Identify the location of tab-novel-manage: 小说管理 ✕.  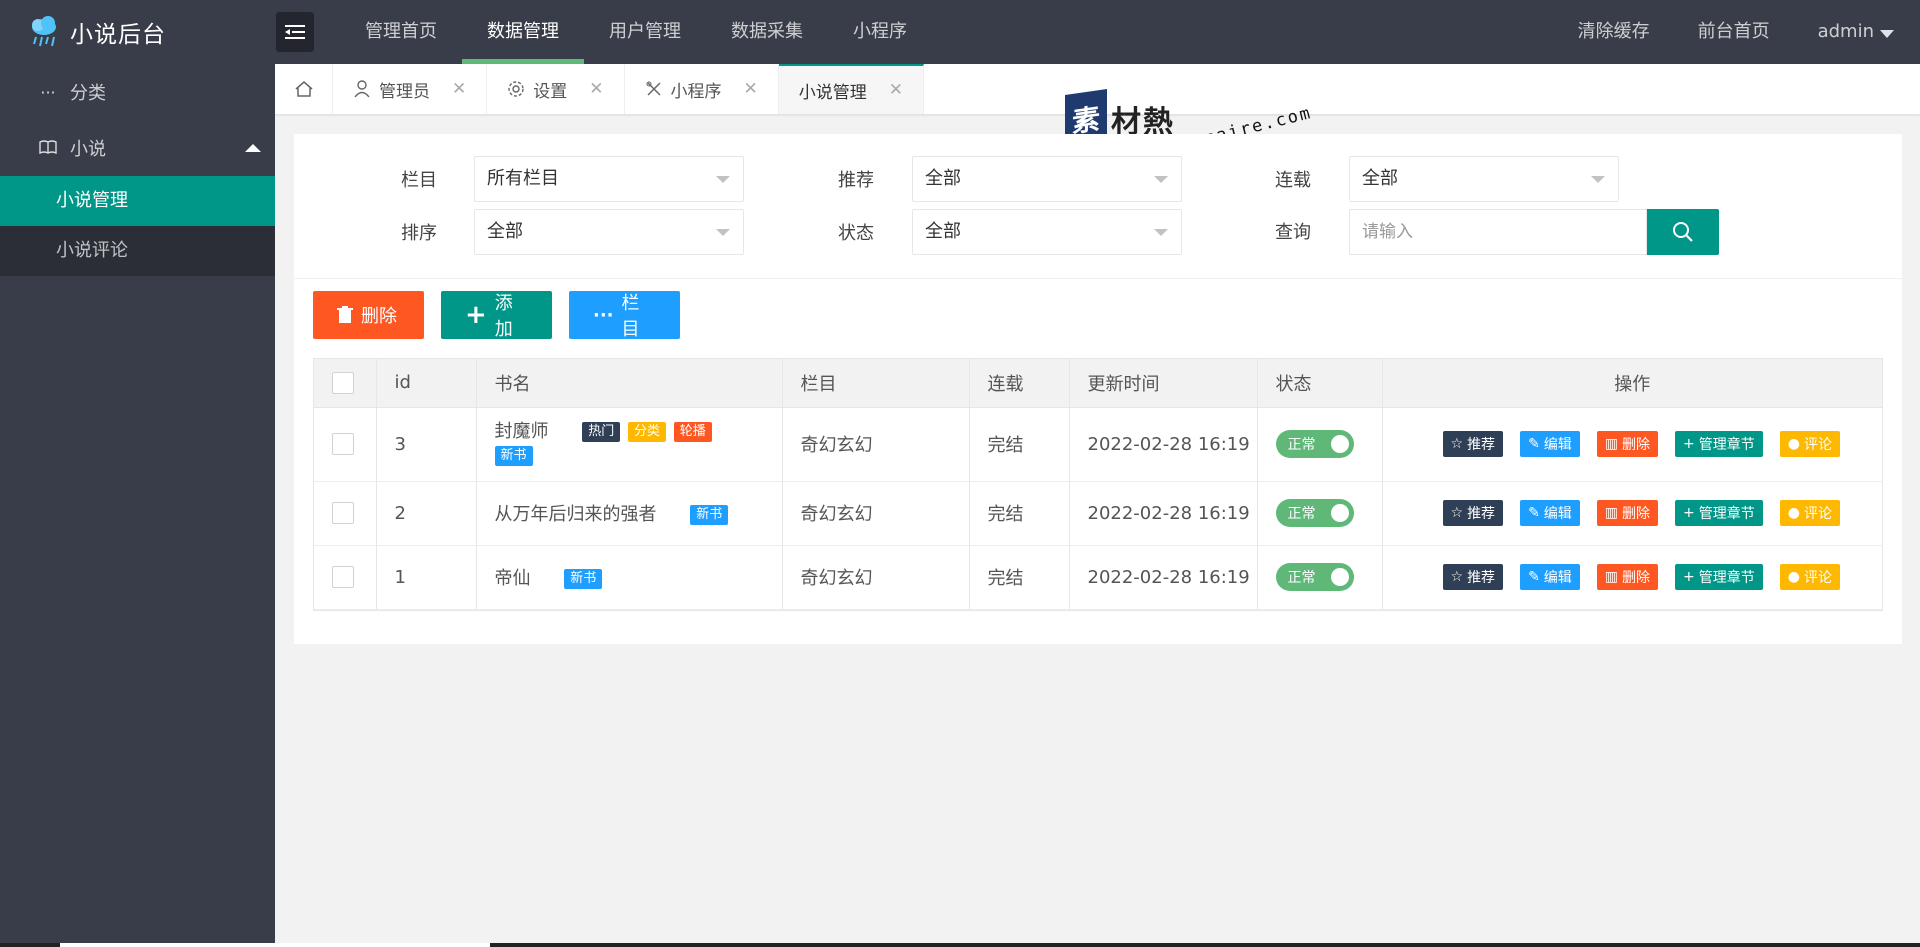
(851, 89).